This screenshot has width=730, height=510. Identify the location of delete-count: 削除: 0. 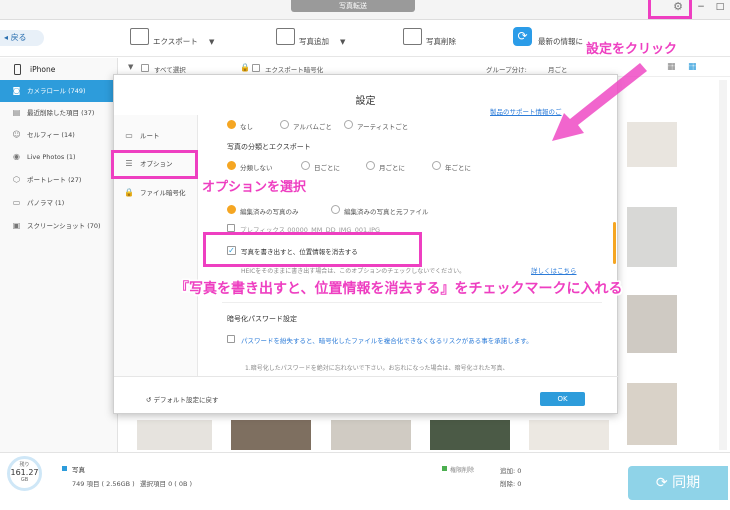
(511, 484).